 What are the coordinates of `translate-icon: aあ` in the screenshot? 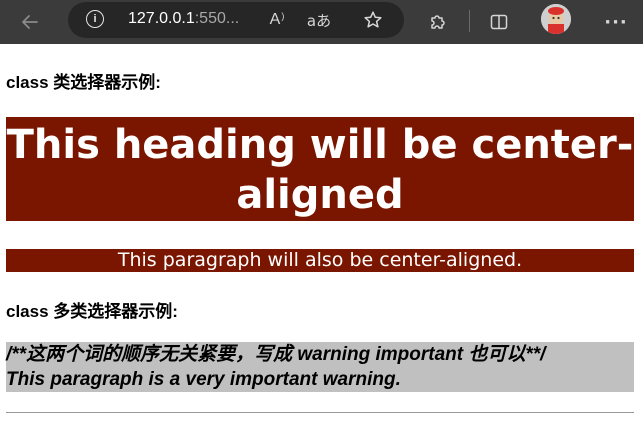 It's located at (319, 20).